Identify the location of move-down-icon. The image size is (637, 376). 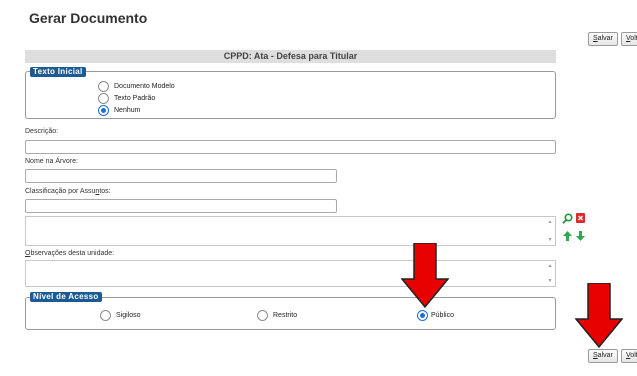
(580, 236).